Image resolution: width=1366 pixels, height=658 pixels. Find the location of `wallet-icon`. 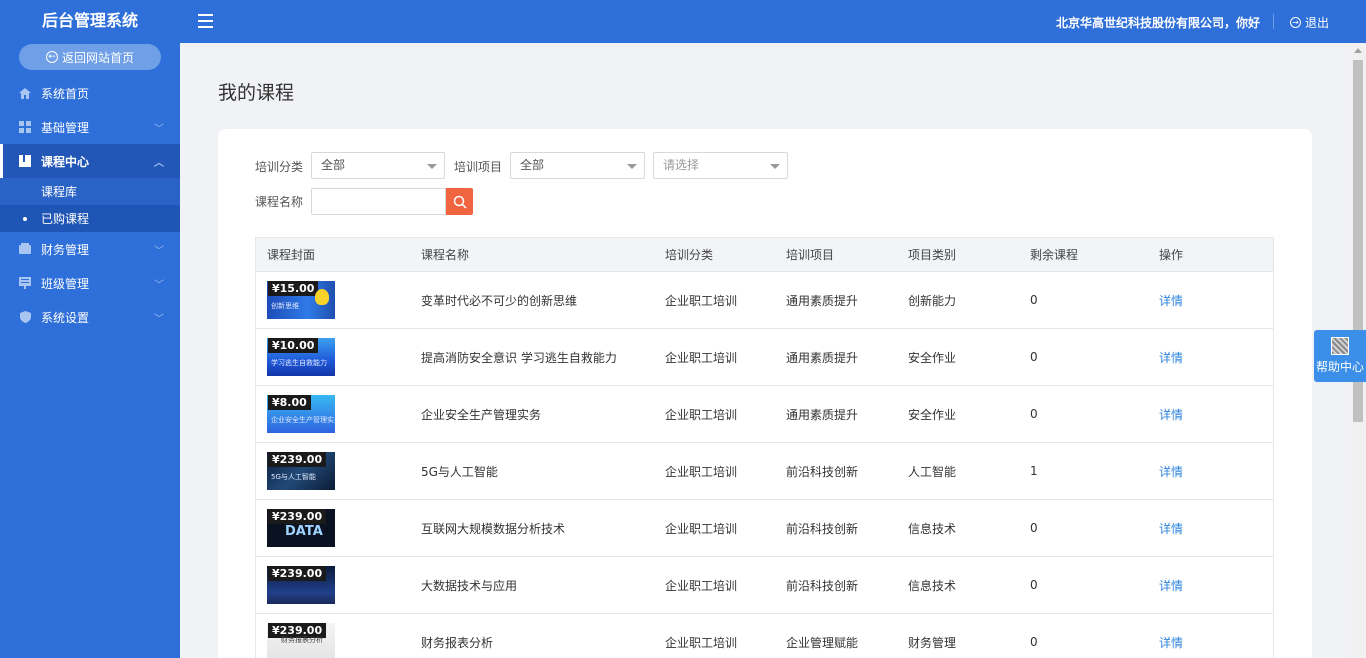

wallet-icon is located at coordinates (25, 249).